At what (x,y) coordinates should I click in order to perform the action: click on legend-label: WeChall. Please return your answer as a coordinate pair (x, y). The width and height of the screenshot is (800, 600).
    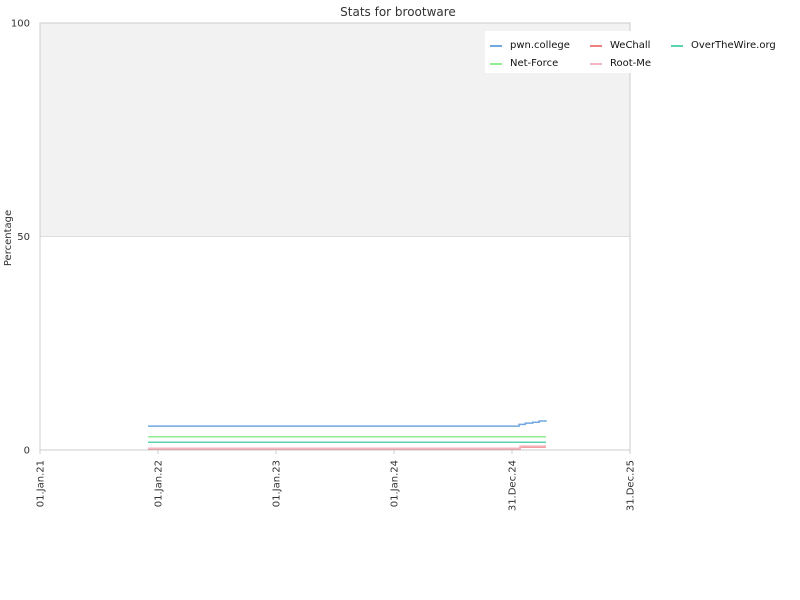
    Looking at the image, I should click on (630, 45).